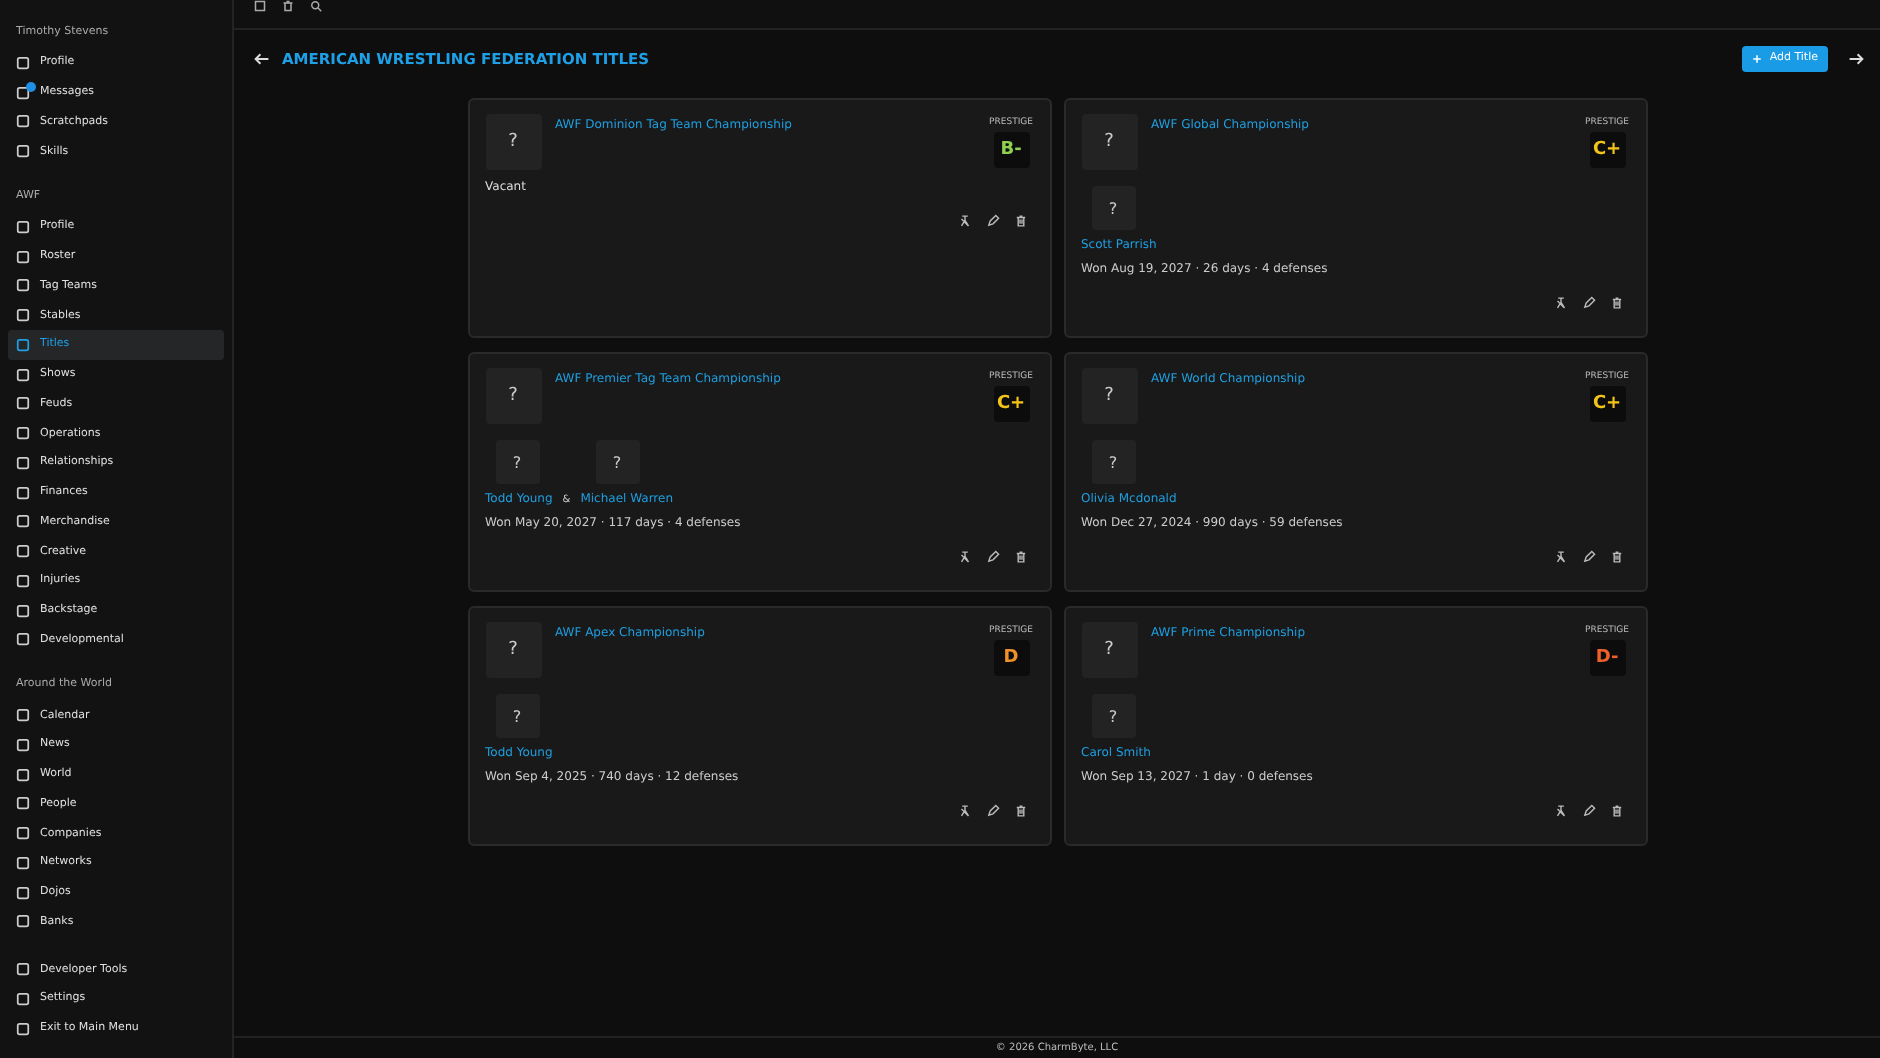  What do you see at coordinates (1011, 658) in the screenshot?
I see `prestige-grade: D` at bounding box center [1011, 658].